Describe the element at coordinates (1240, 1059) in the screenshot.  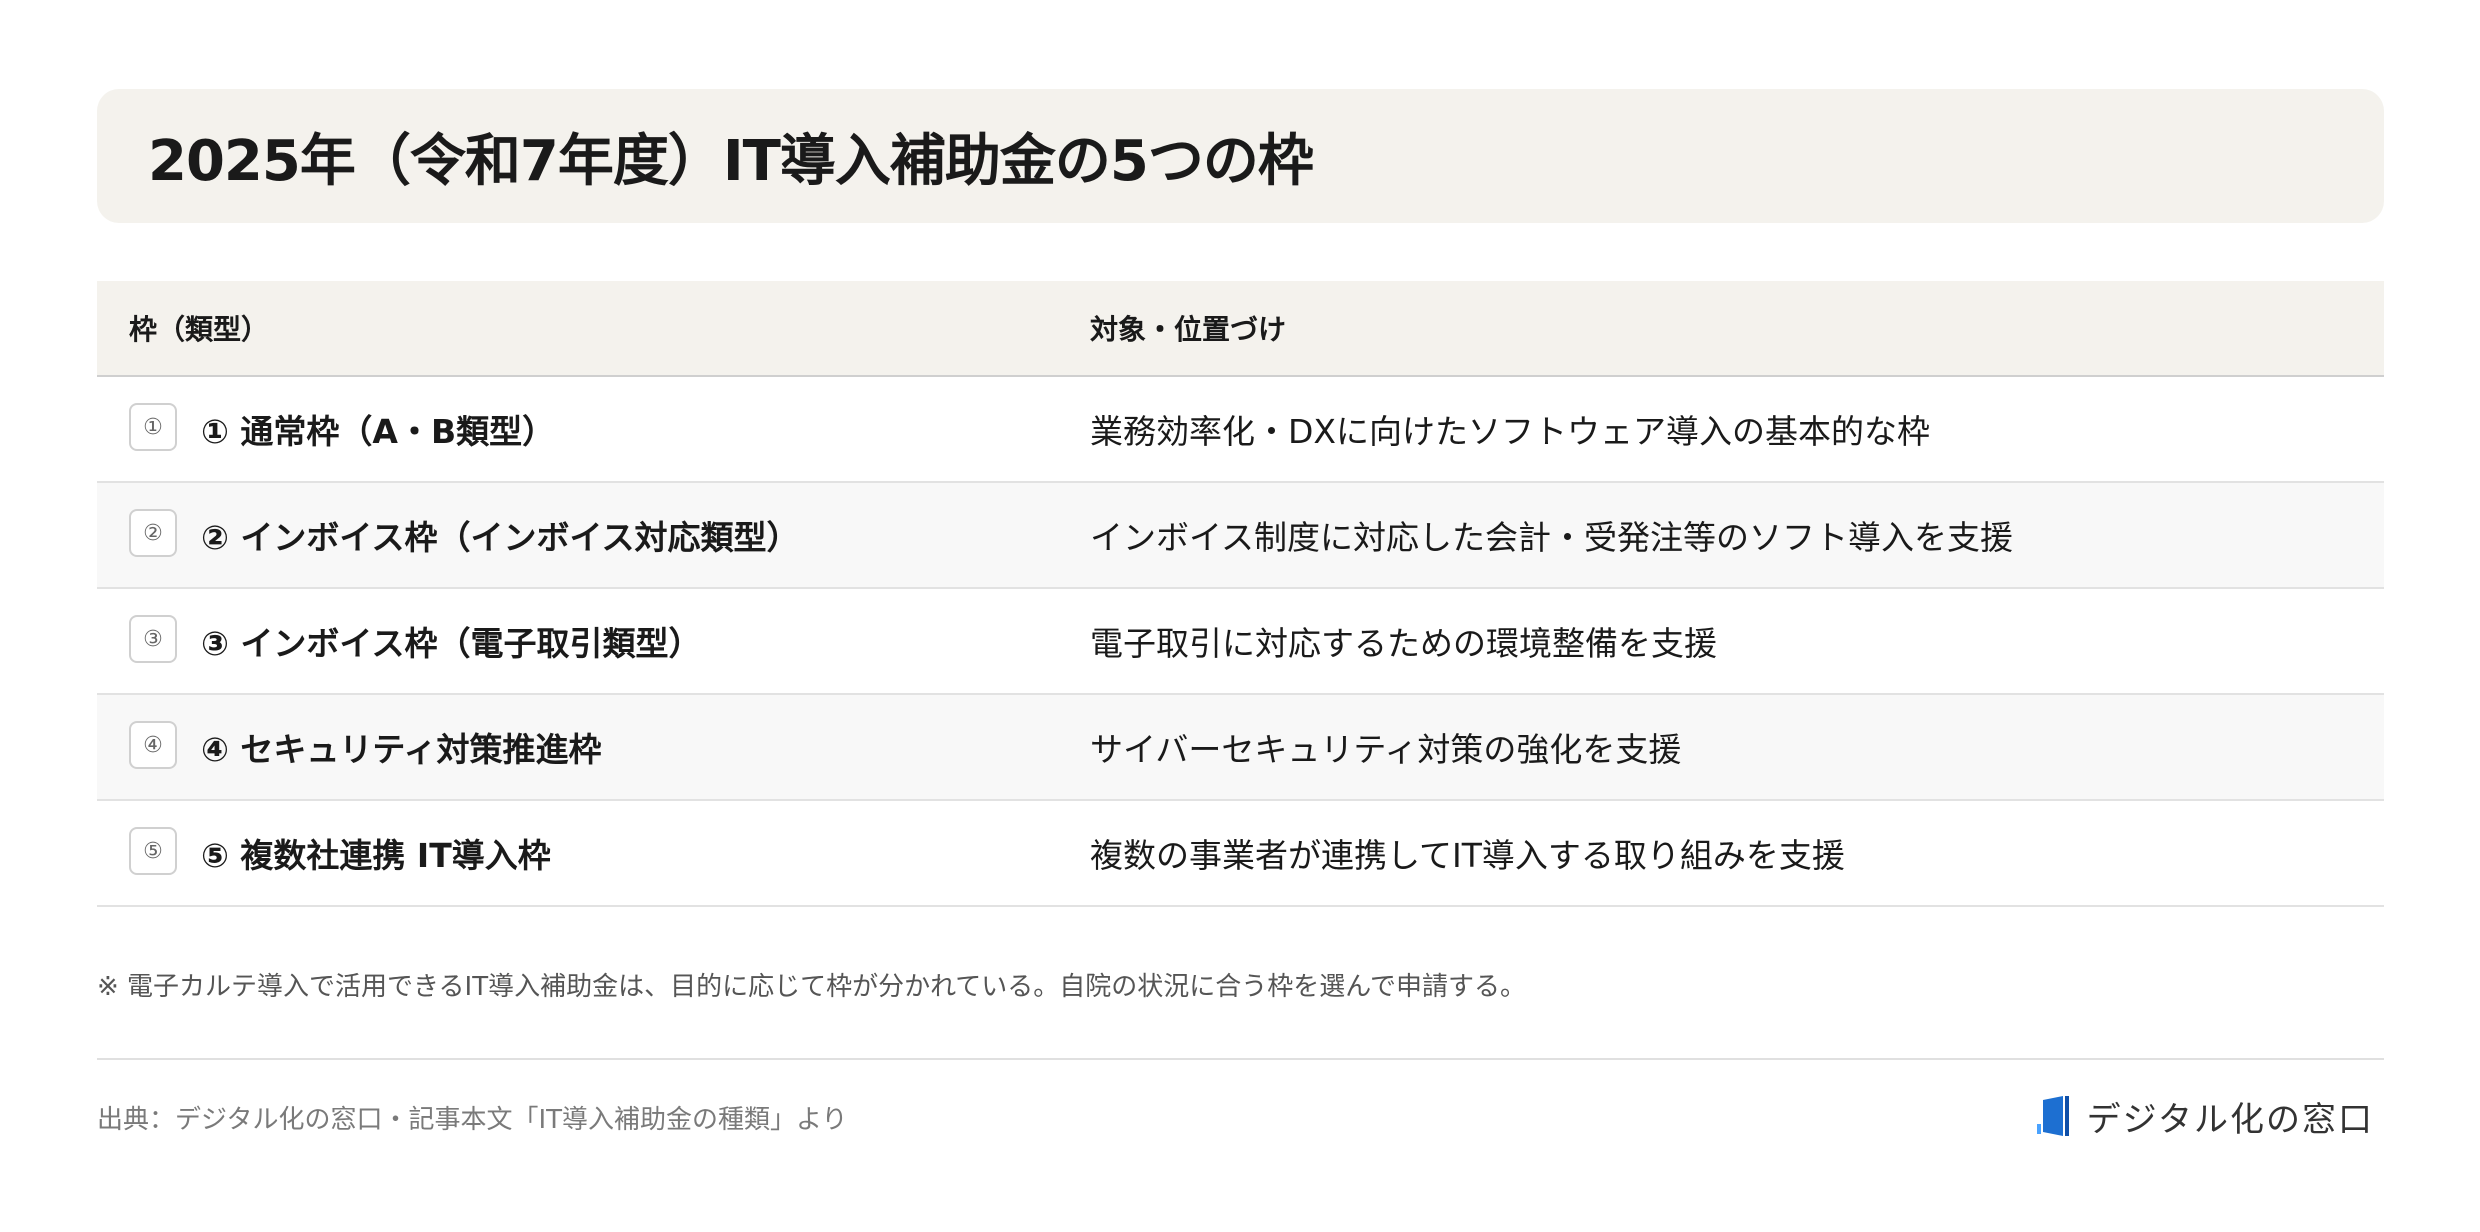
I see `divider` at that location.